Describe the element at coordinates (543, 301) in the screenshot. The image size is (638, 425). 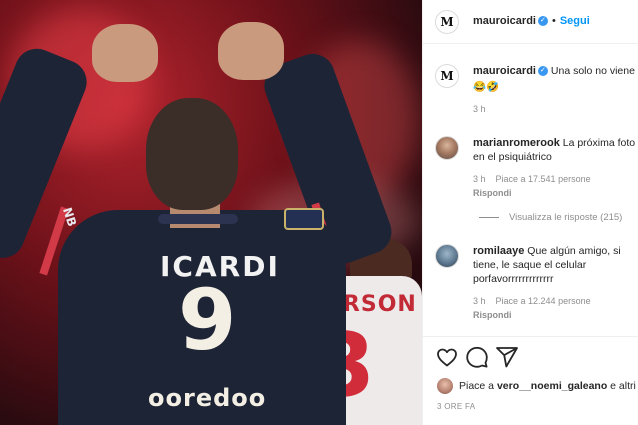
I see `comment-likes: Piace a 12.244 persone` at that location.